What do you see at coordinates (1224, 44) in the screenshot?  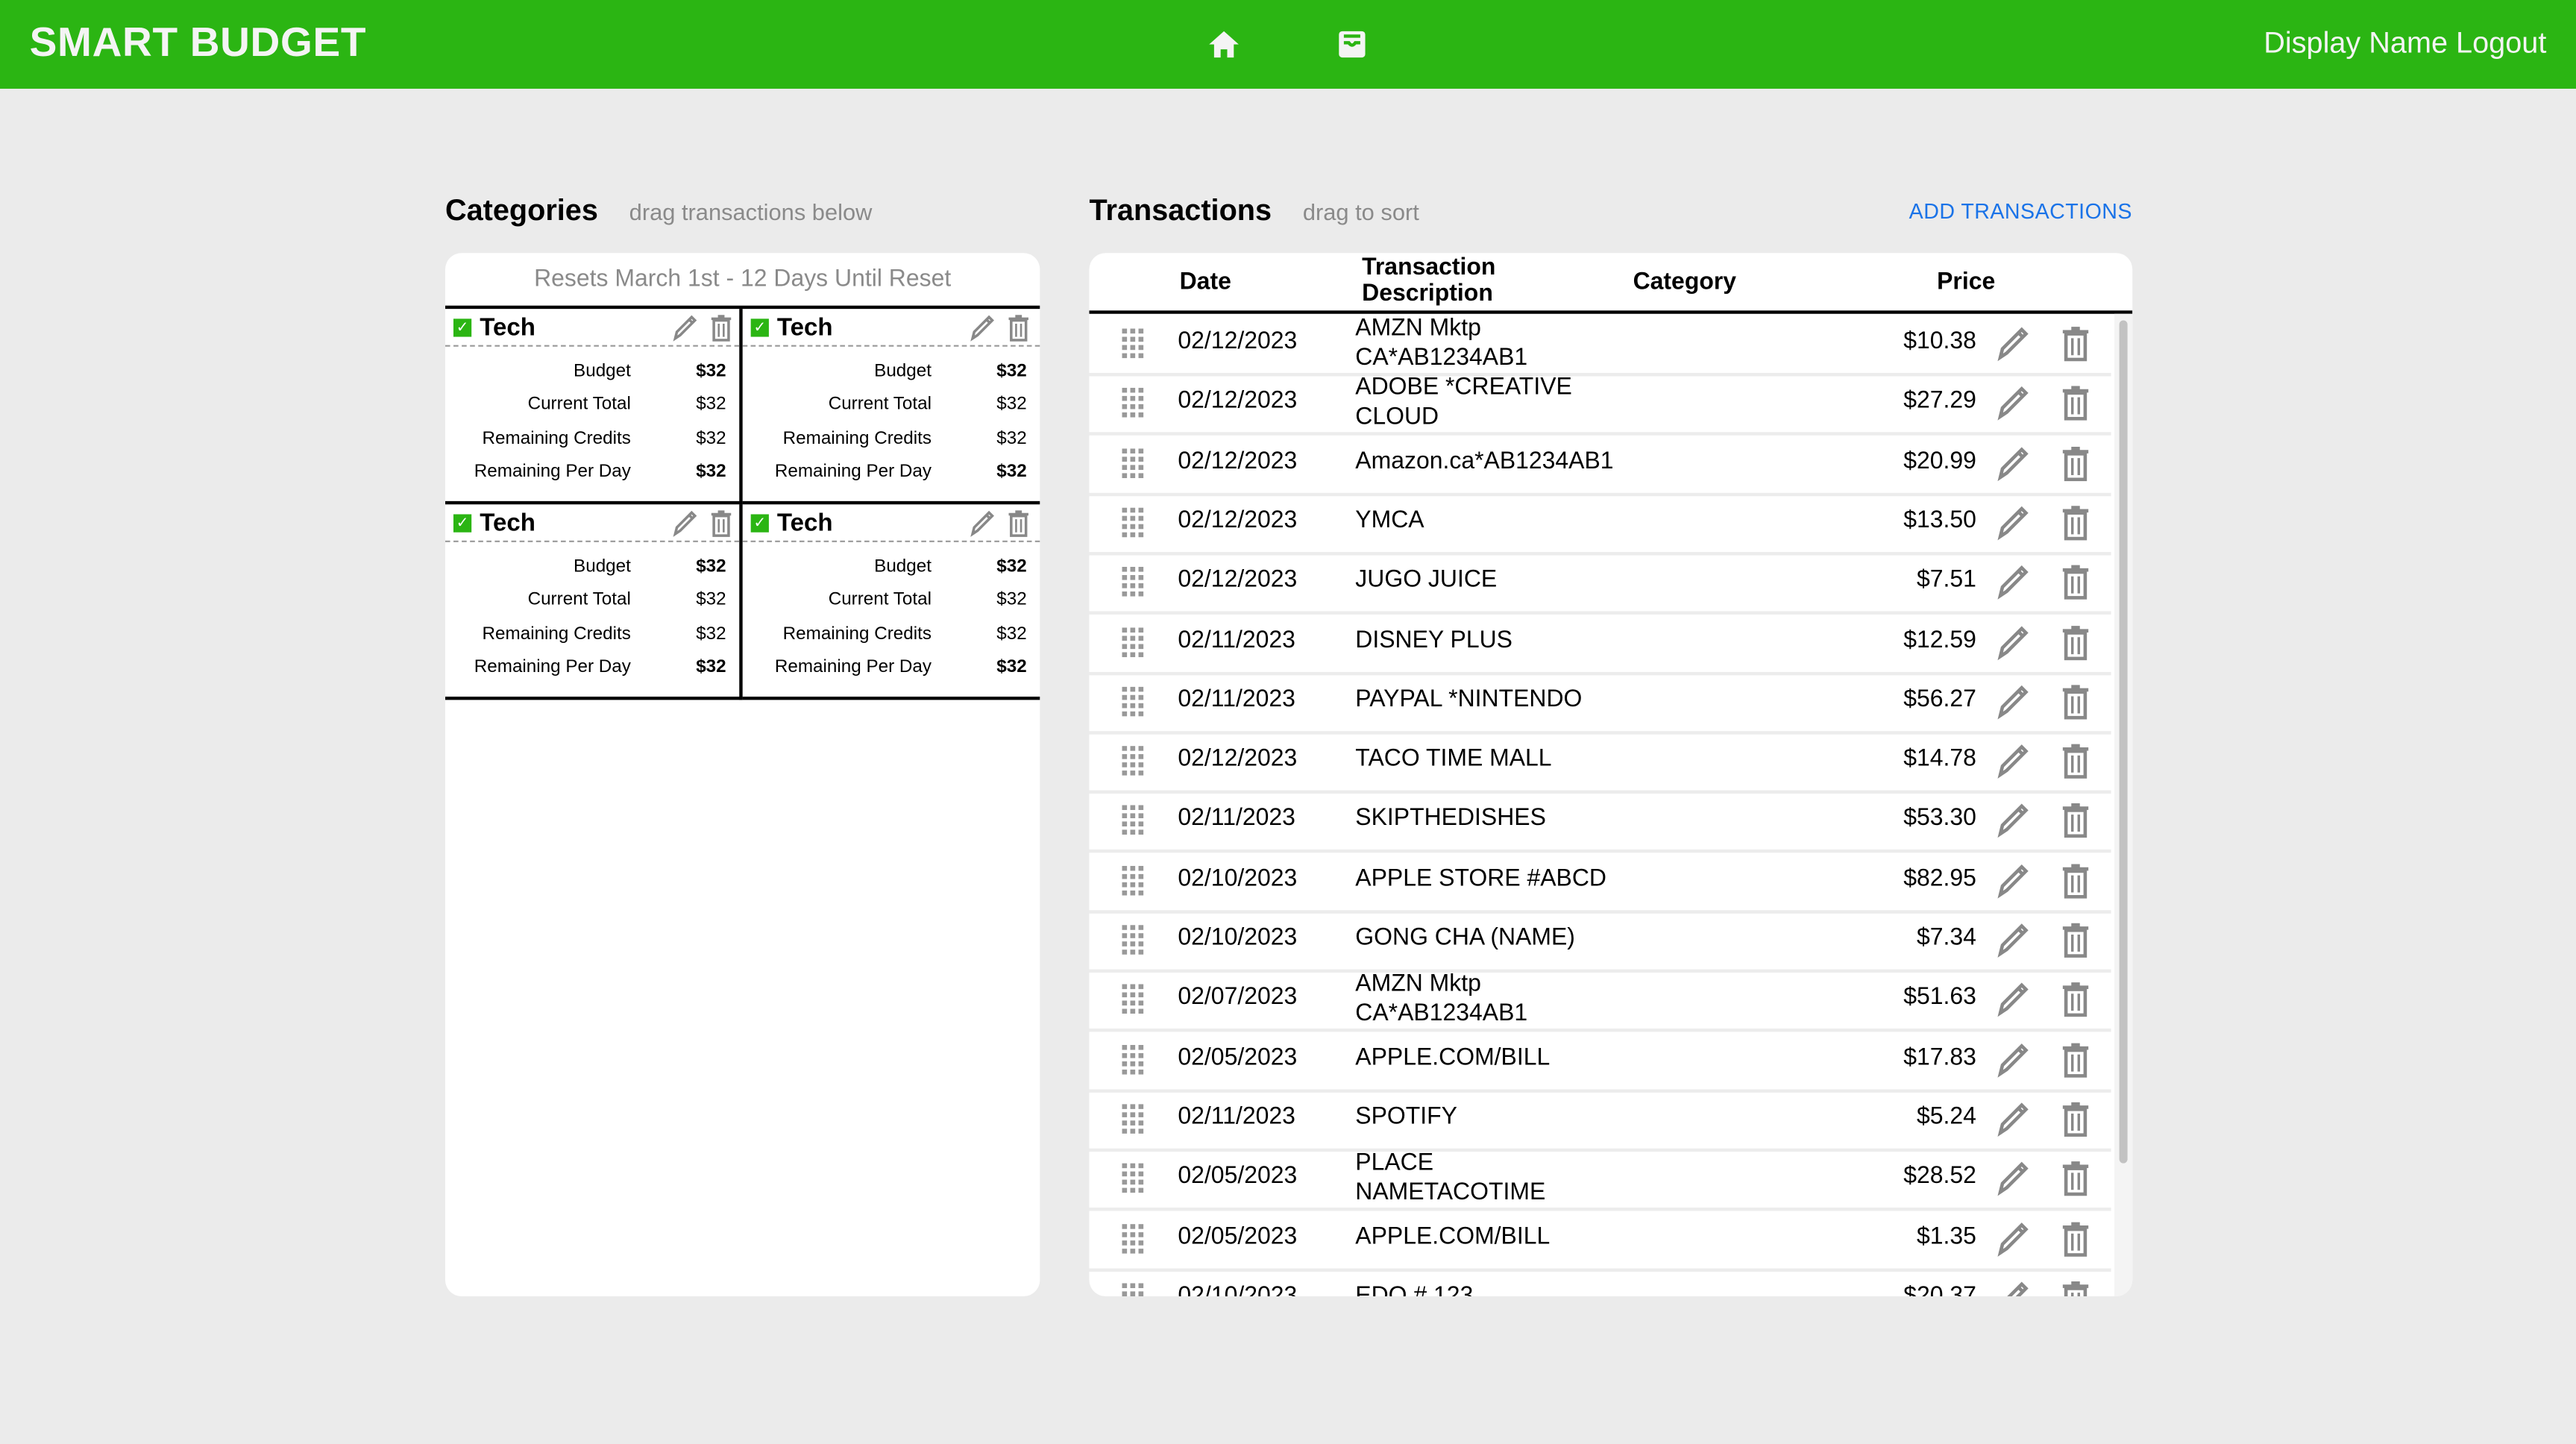 I see `home-icon` at bounding box center [1224, 44].